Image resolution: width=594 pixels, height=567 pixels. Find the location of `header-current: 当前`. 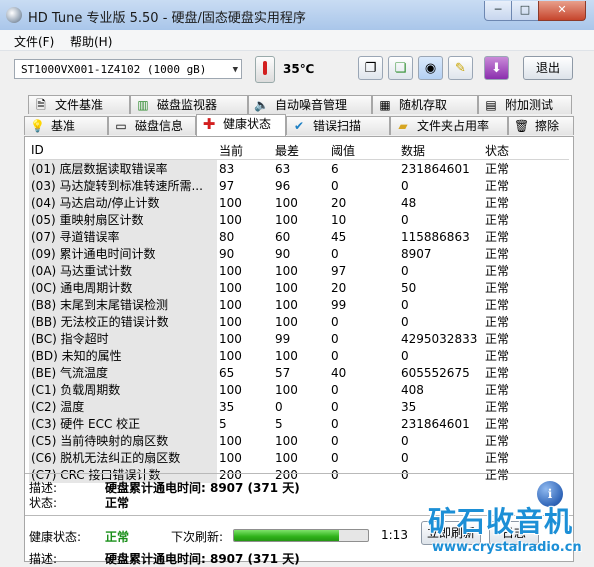

header-current: 当前 is located at coordinates (245, 150).